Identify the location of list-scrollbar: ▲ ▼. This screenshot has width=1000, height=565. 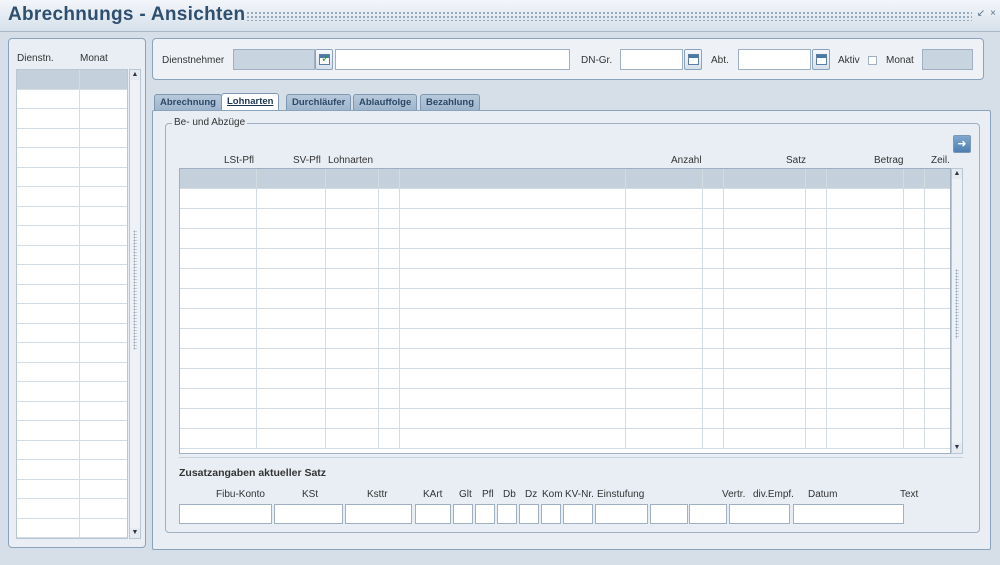
(135, 304).